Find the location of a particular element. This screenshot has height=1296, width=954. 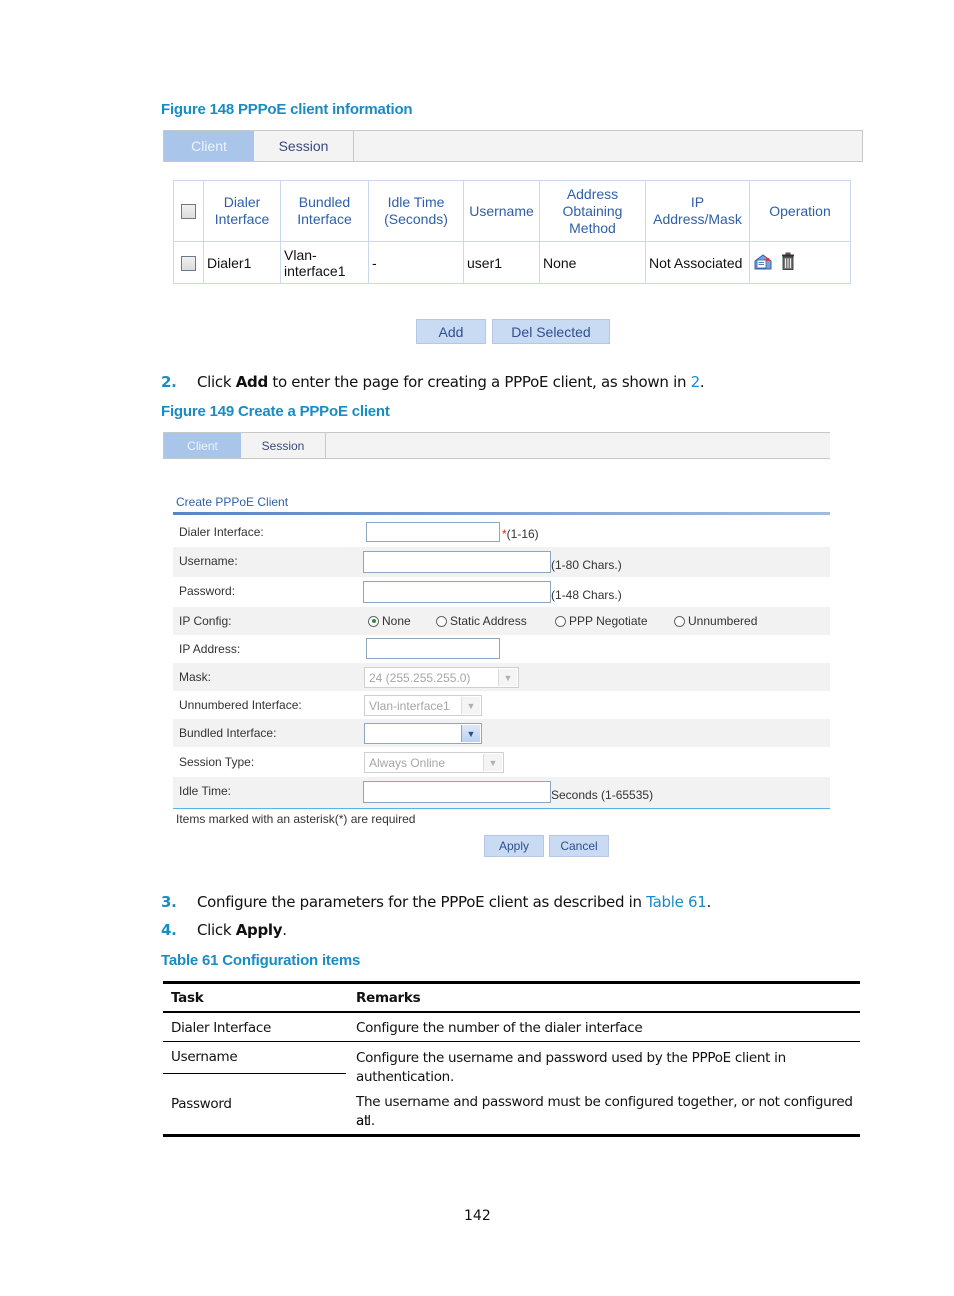

unnumbered-interface-label: Unnumbered Interface: is located at coordinates (240, 705).